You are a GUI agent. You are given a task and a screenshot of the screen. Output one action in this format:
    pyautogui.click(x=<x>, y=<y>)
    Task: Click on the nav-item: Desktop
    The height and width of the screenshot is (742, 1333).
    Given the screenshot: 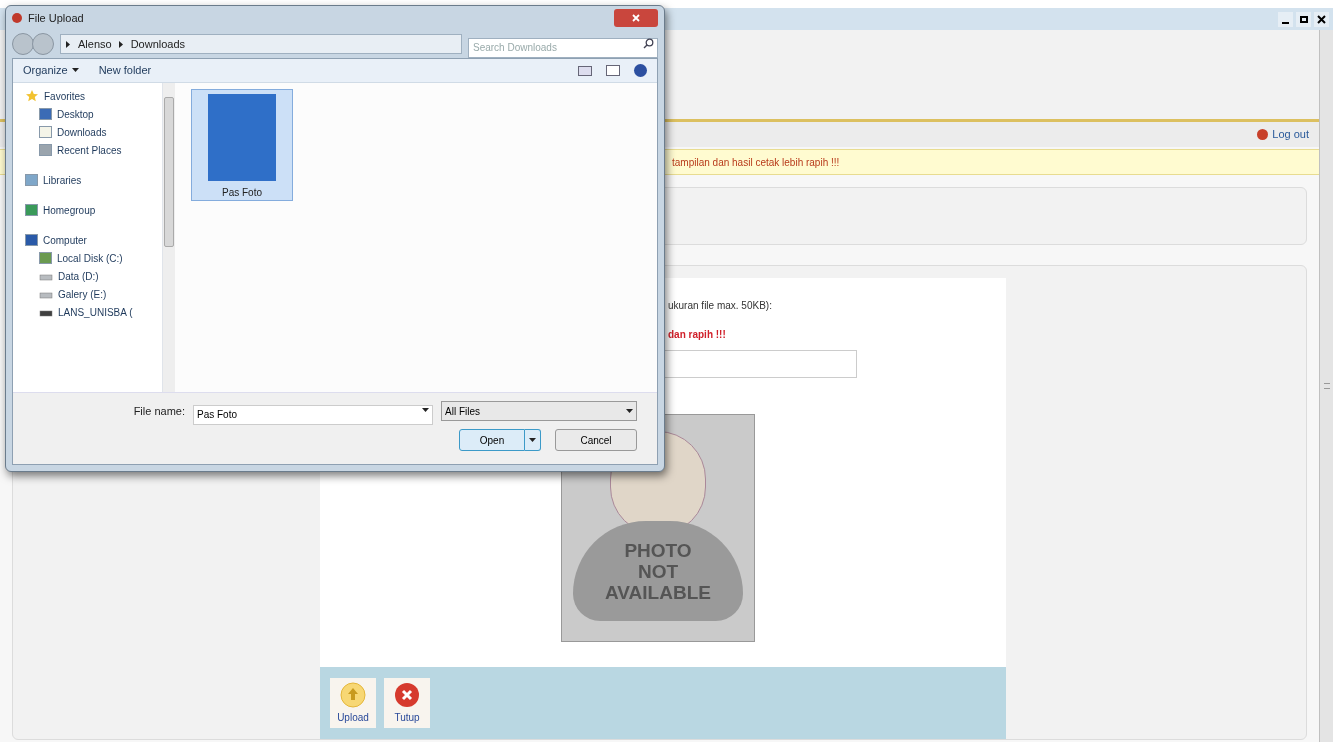 What is the action you would take?
    pyautogui.click(x=98, y=114)
    